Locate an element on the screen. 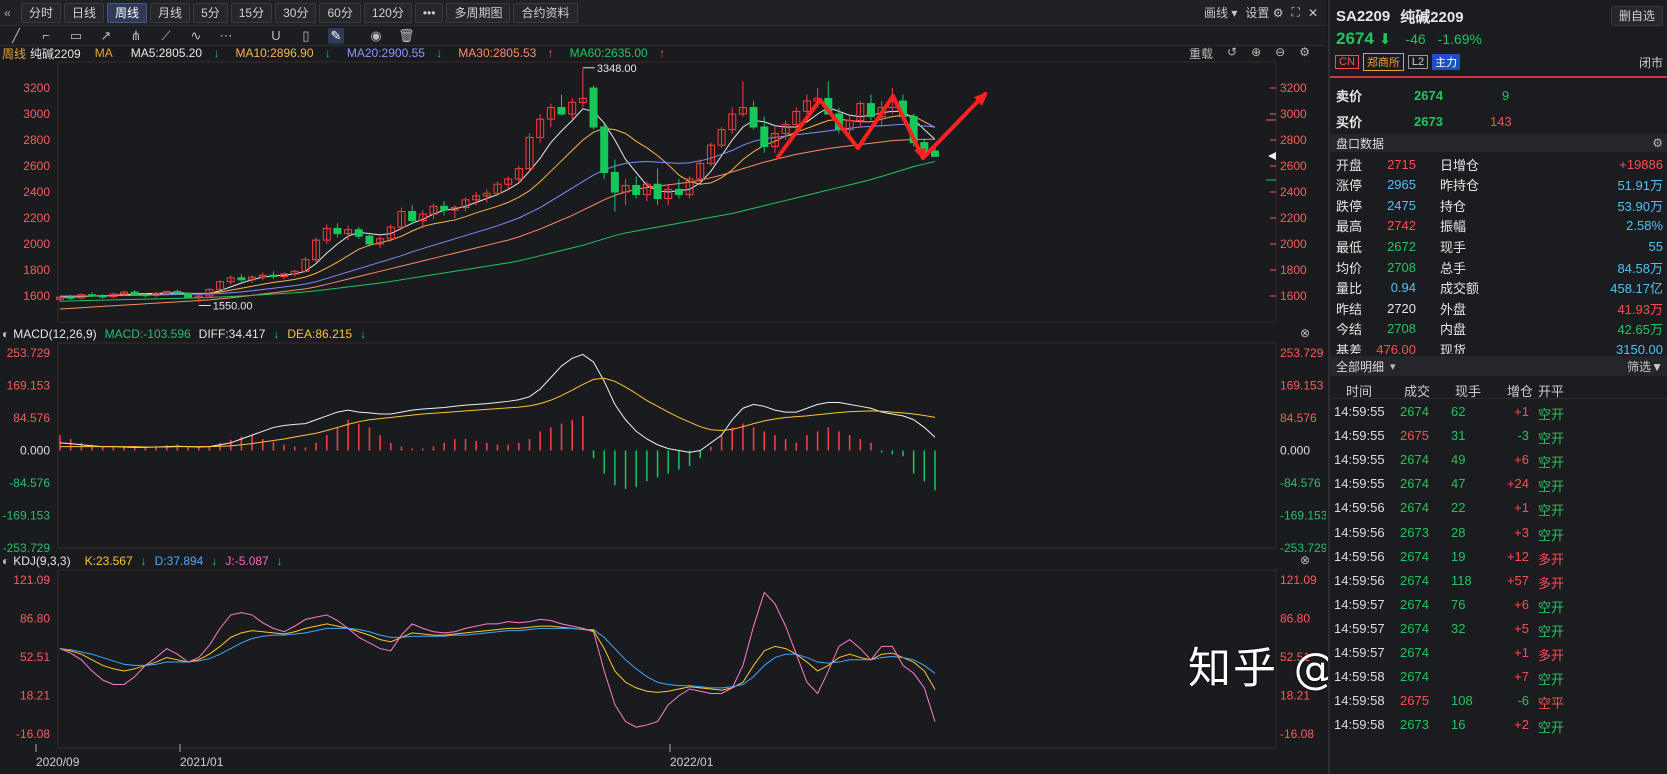 The image size is (1667, 774). magnet-icon: U is located at coordinates (276, 35).